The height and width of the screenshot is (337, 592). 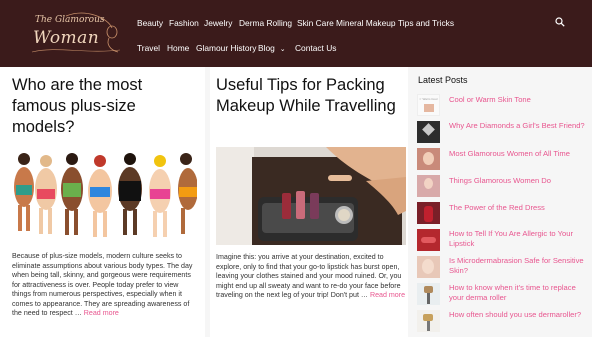 What do you see at coordinates (519, 181) in the screenshot?
I see `latest-post-link: Things Glamorous Women Do` at bounding box center [519, 181].